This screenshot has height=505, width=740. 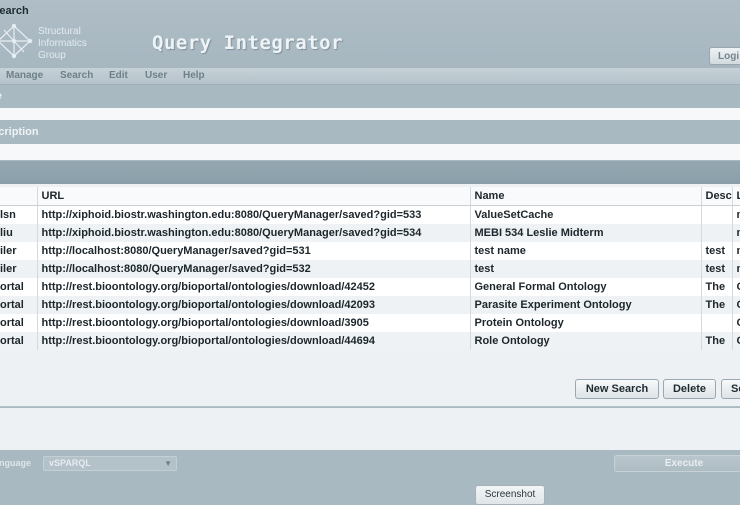 I want to click on description-label: escription, so click(x=19, y=132).